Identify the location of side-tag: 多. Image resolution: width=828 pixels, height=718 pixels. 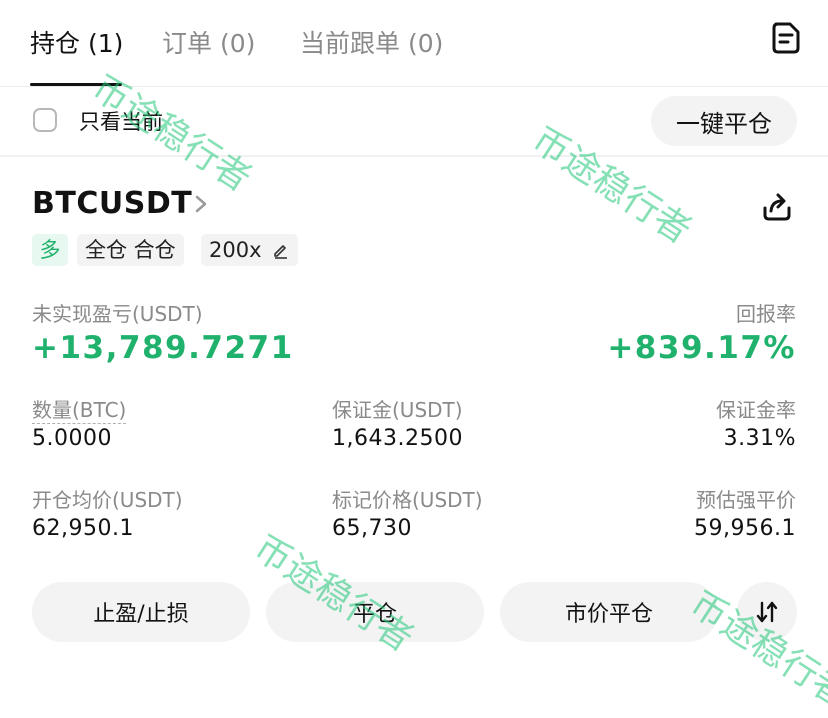
(50, 250).